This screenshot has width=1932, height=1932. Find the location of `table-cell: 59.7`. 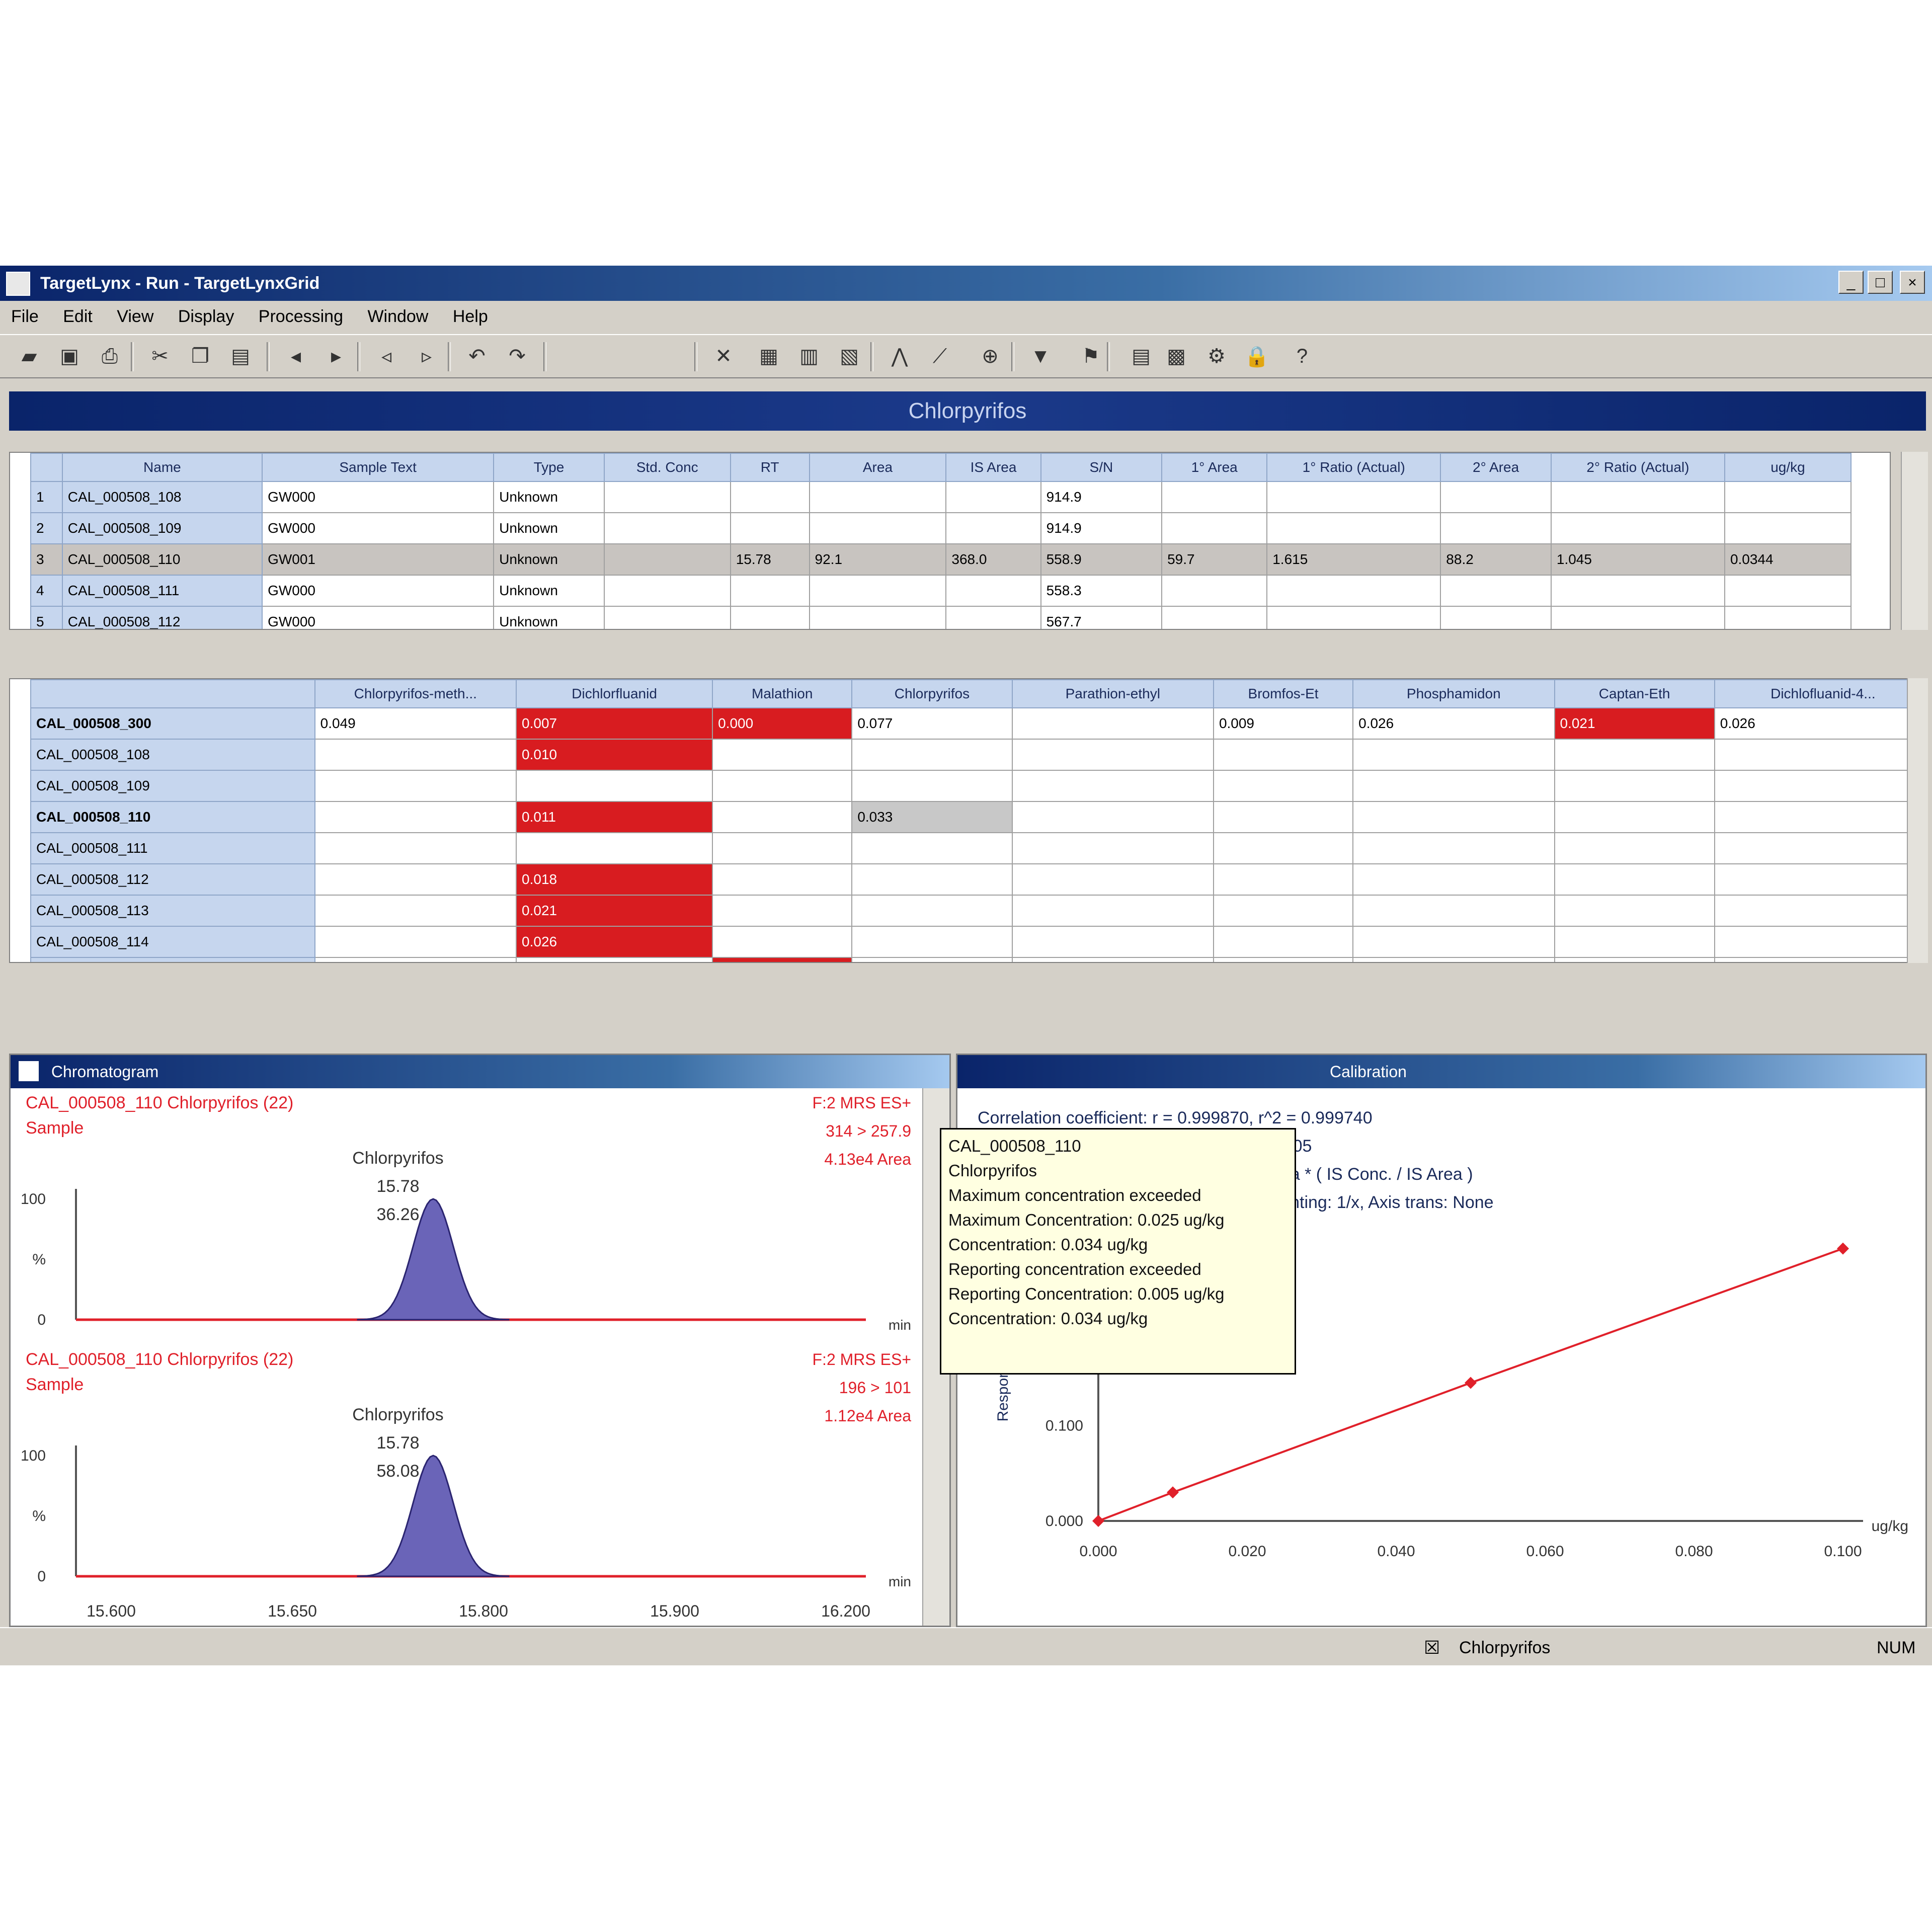

table-cell: 59.7 is located at coordinates (1215, 559).